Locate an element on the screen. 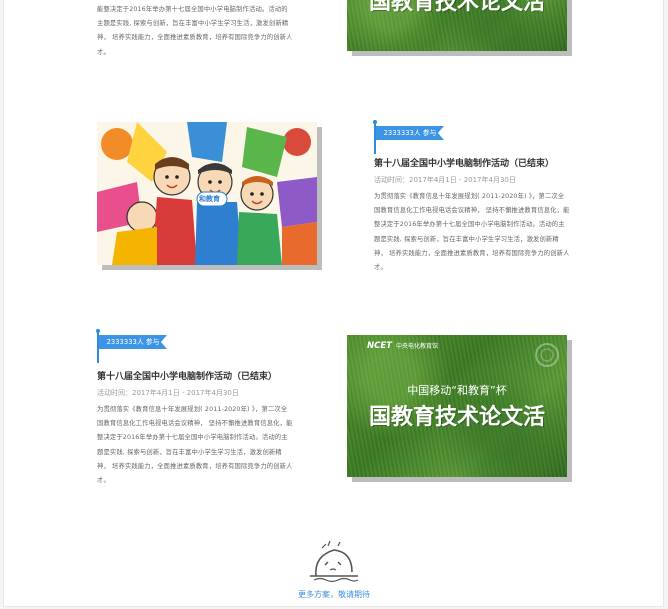  sad-face-icon is located at coordinates (334, 561).